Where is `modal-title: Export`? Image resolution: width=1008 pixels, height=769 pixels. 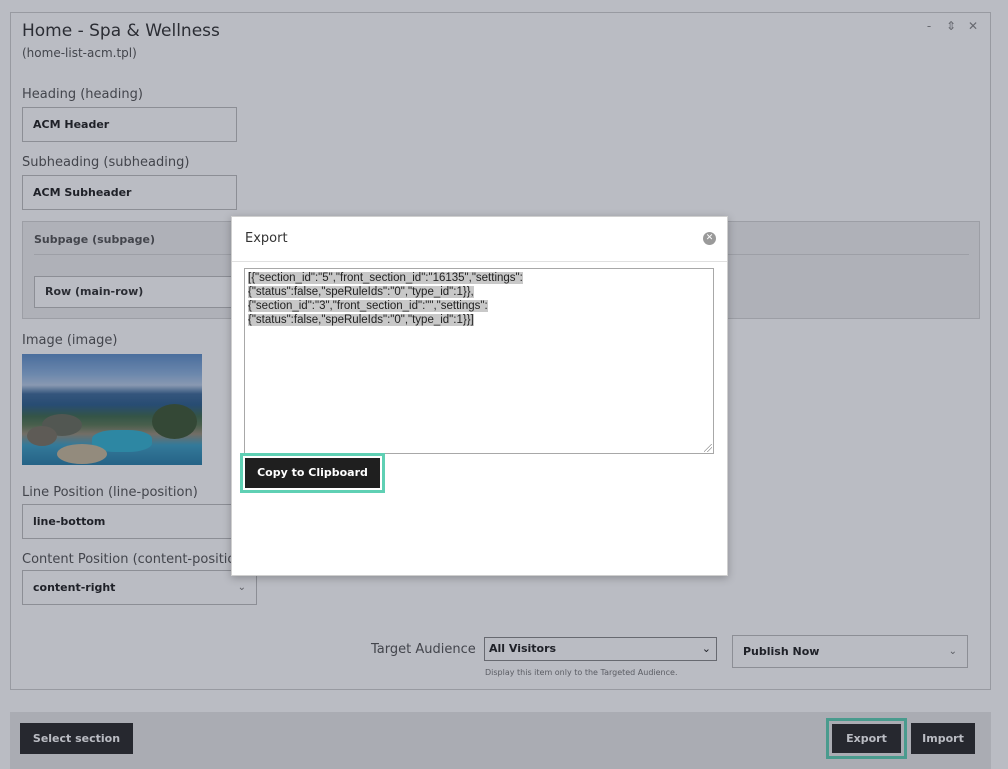 modal-title: Export is located at coordinates (266, 238).